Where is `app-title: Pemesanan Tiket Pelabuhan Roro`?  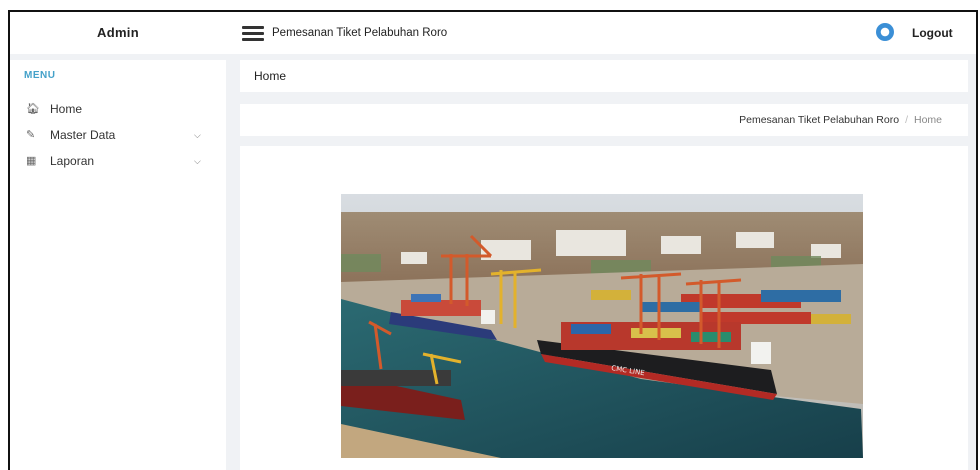
app-title: Pemesanan Tiket Pelabuhan Roro is located at coordinates (360, 33).